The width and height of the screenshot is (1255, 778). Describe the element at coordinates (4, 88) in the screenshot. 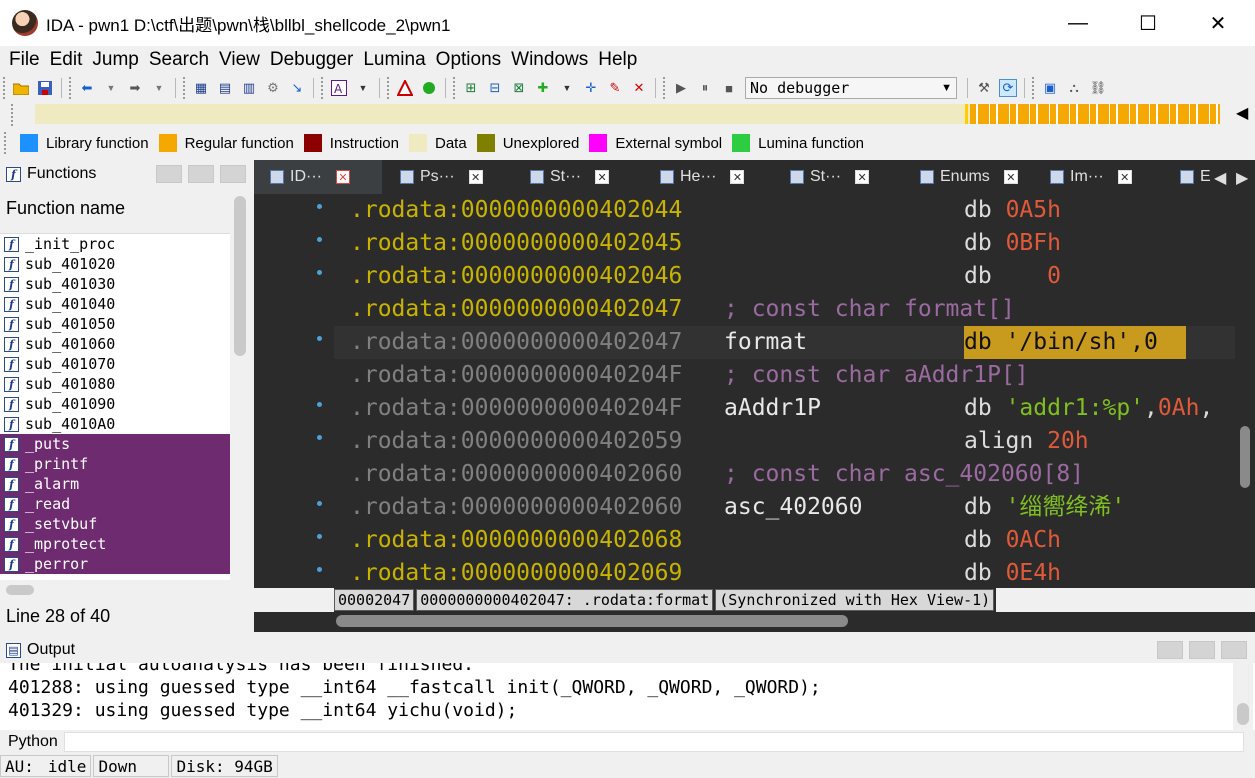

I see `toolbar-grip` at that location.